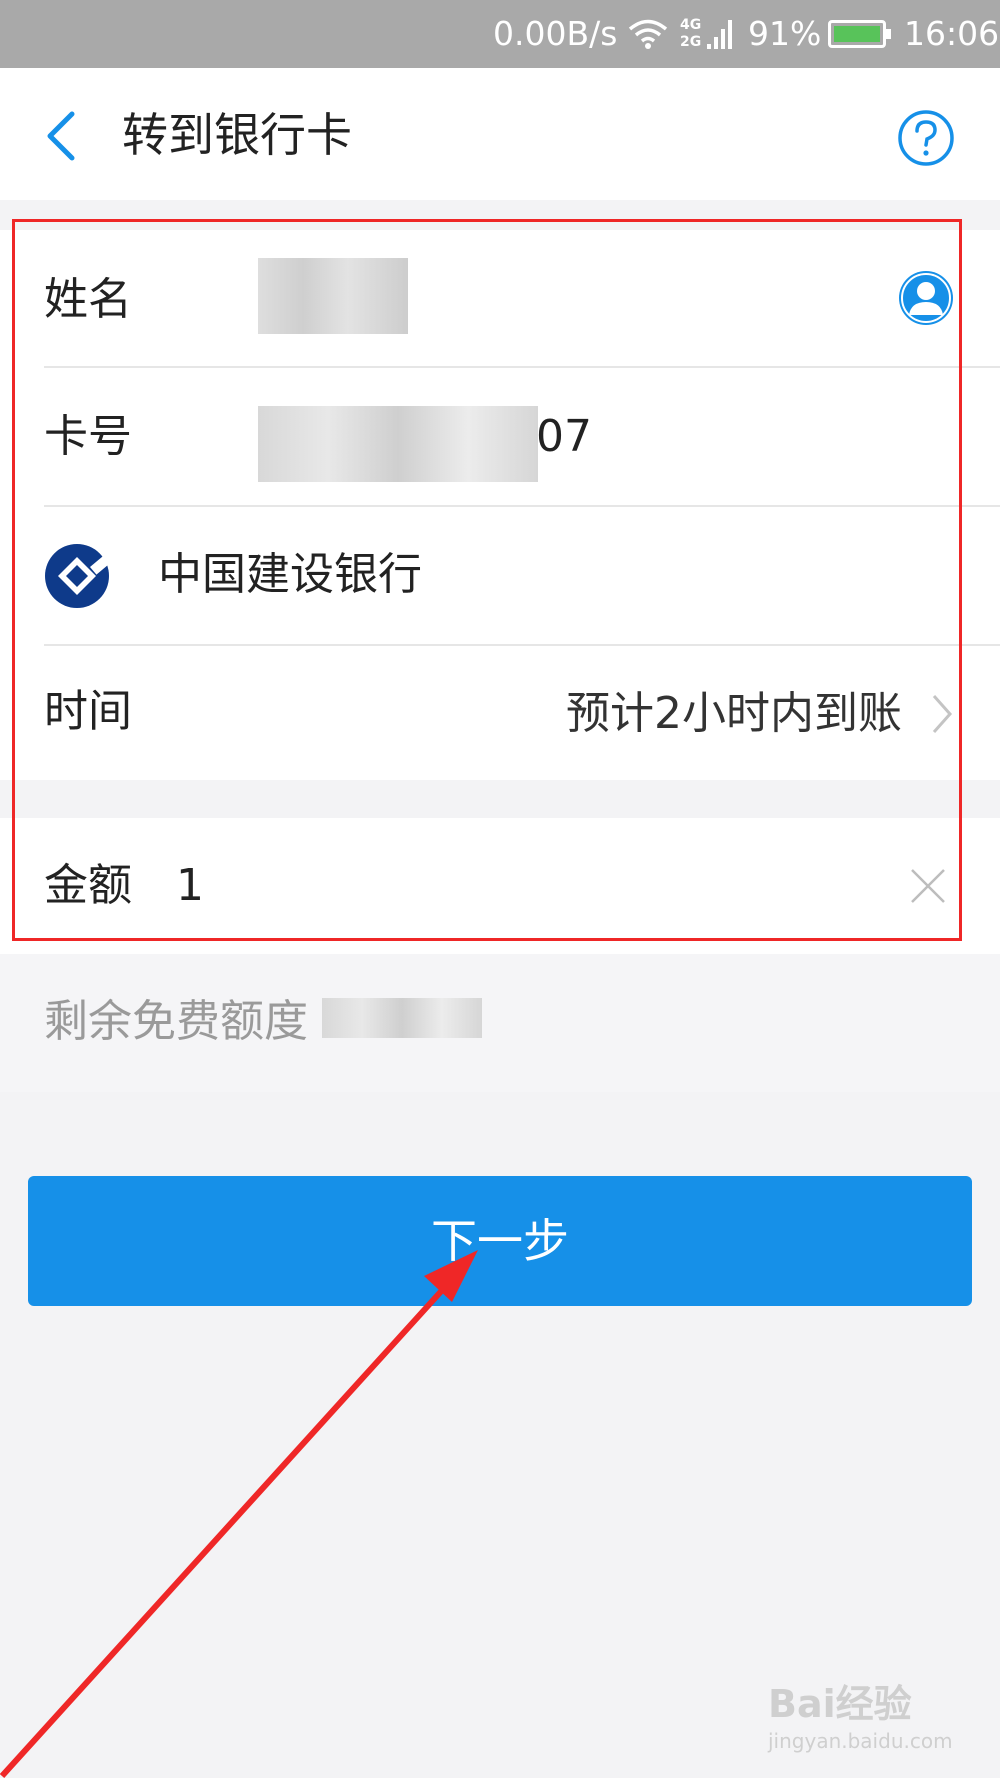 Image resolution: width=1000 pixels, height=1778 pixels. Describe the element at coordinates (333, 296) in the screenshot. I see `name-value-redacted` at that location.